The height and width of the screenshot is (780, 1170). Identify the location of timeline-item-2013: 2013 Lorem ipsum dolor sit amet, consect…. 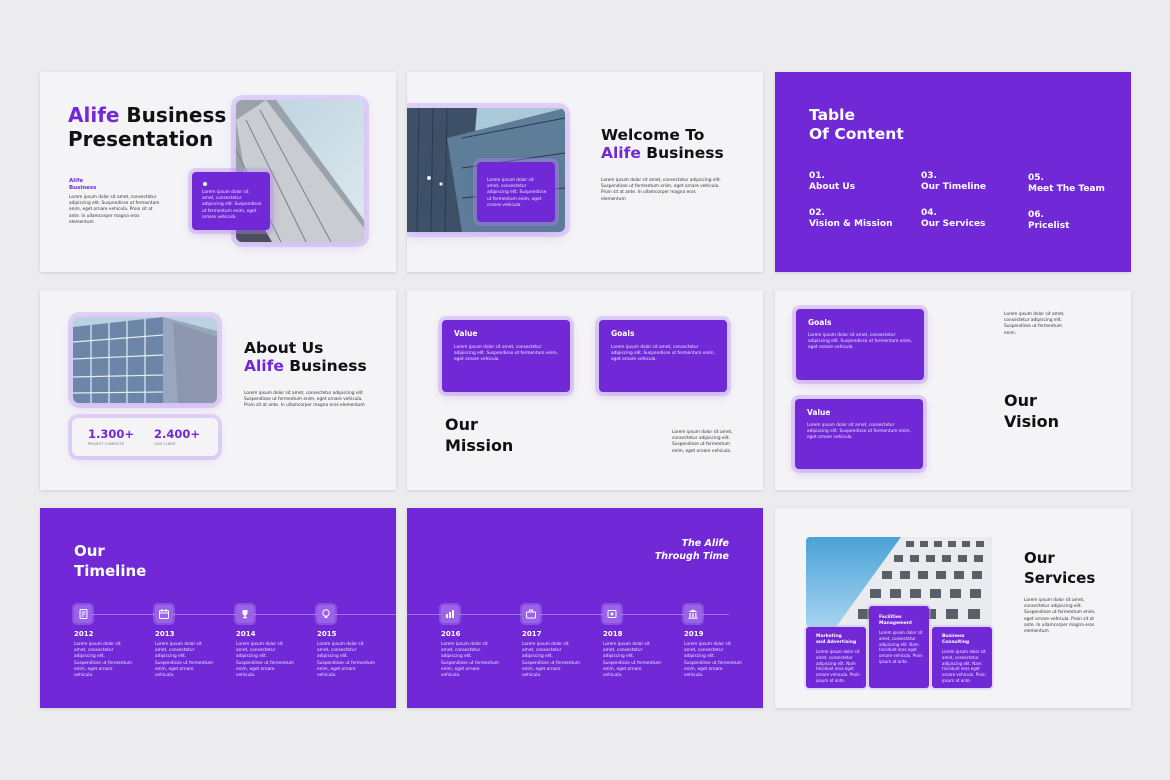
(184, 642).